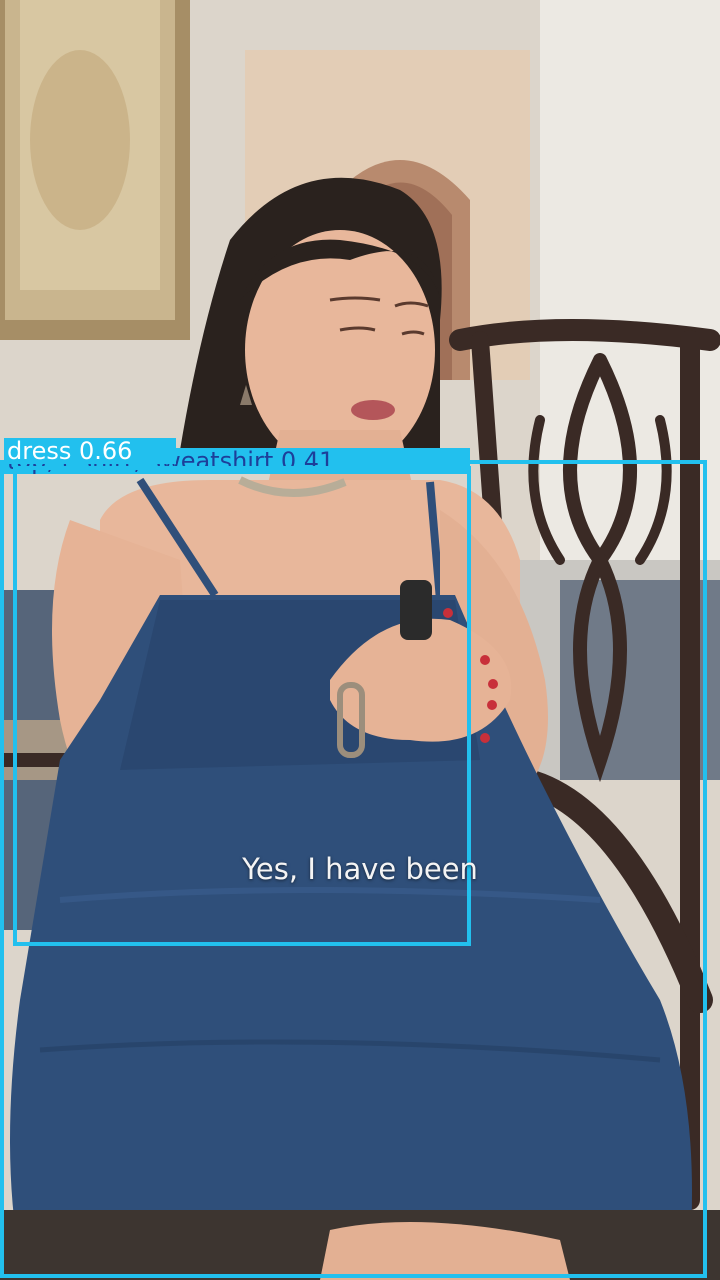  I want to click on detection-label-dress: dress 0.66, so click(90, 451).